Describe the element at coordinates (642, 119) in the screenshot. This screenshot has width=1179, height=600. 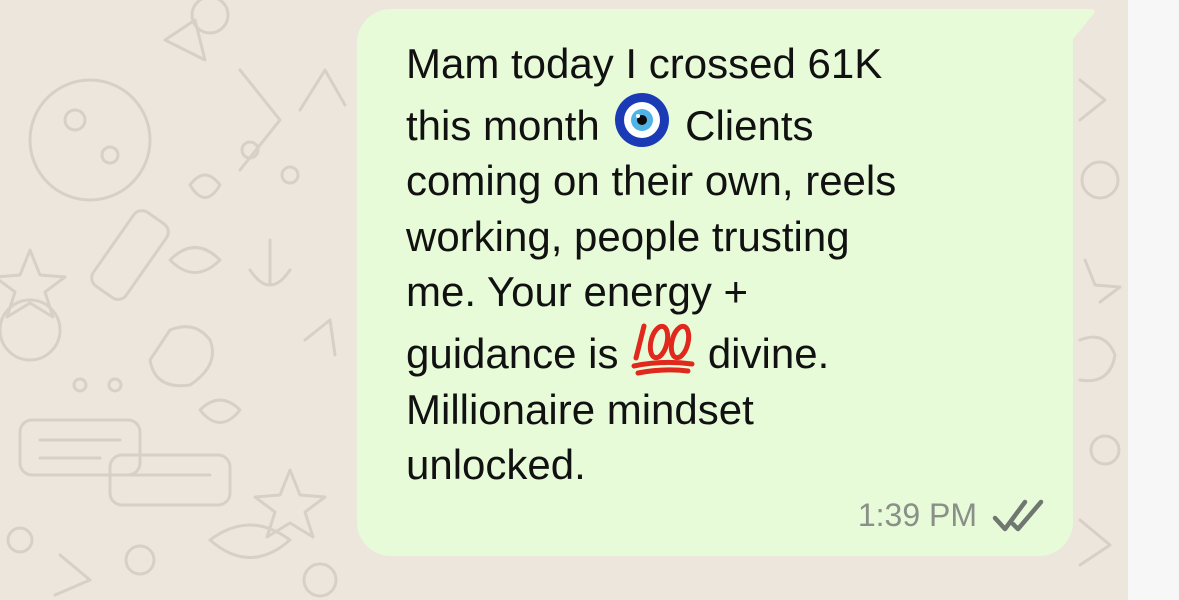
I see `nazar-amulet-emoji` at that location.